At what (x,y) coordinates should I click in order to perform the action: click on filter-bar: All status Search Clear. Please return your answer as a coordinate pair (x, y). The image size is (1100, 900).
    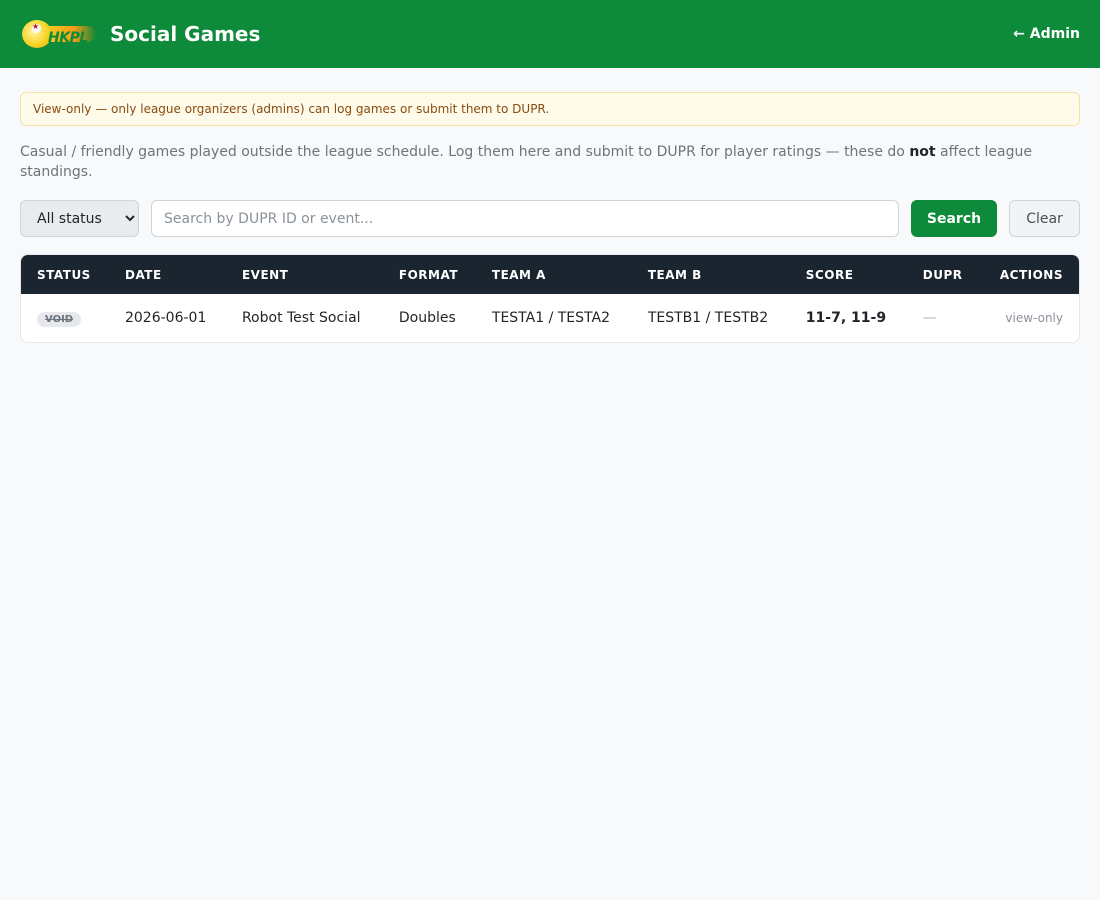
    Looking at the image, I should click on (550, 218).